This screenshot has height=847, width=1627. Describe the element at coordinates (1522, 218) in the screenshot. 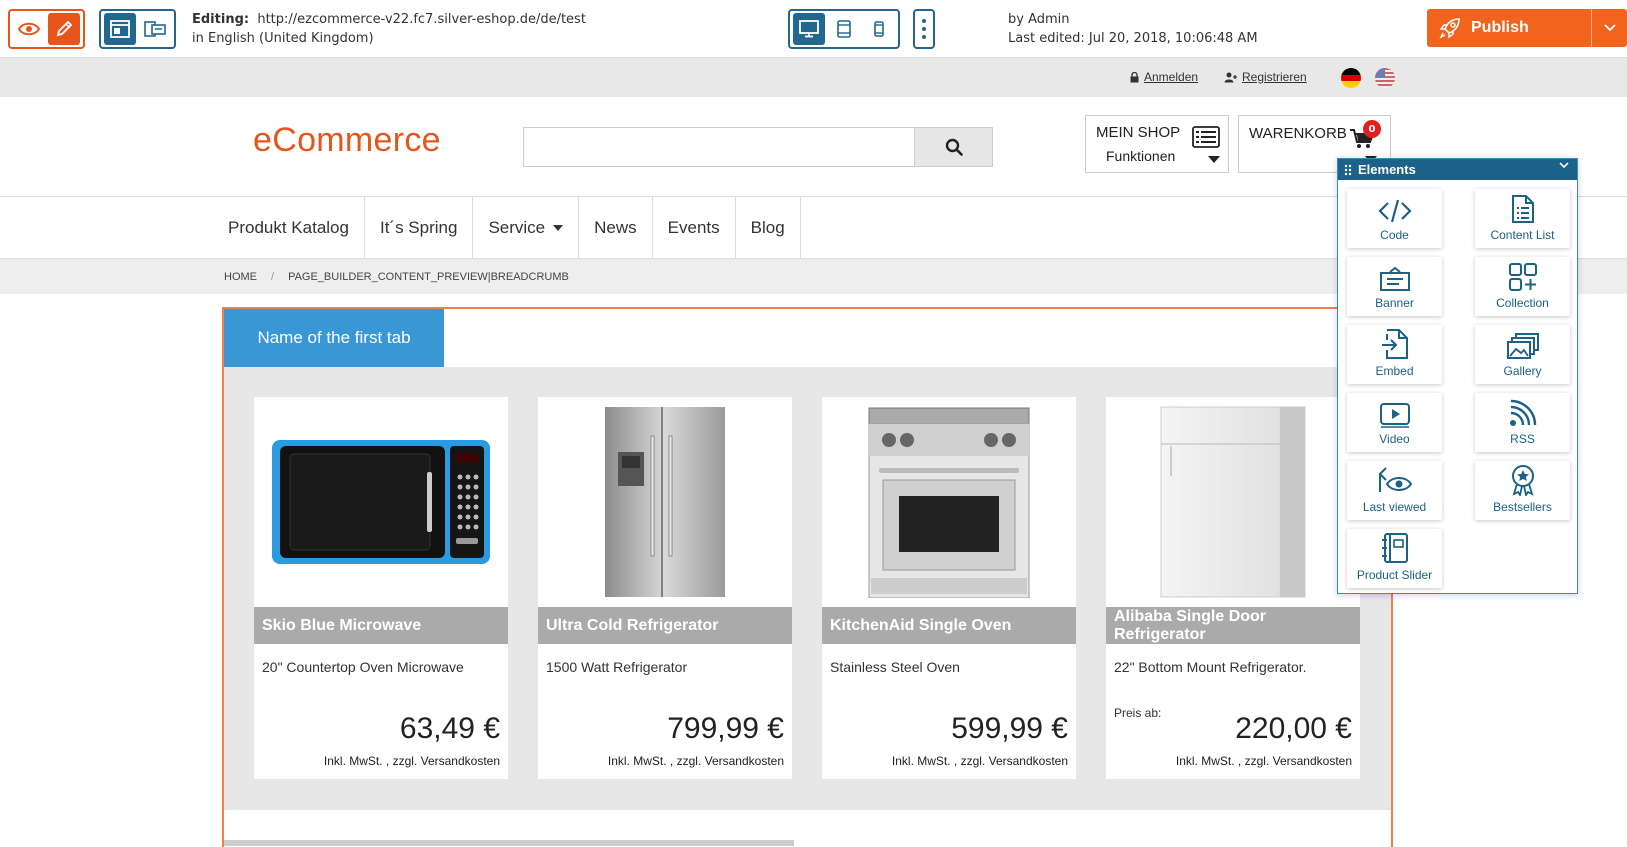

I see `element-content-list: Content List` at that location.